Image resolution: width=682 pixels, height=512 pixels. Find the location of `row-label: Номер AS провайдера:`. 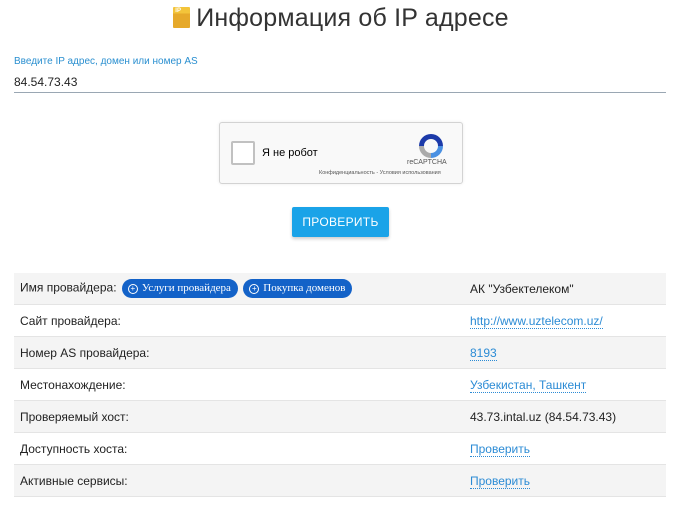

row-label: Номер AS провайдера: is located at coordinates (238, 352).